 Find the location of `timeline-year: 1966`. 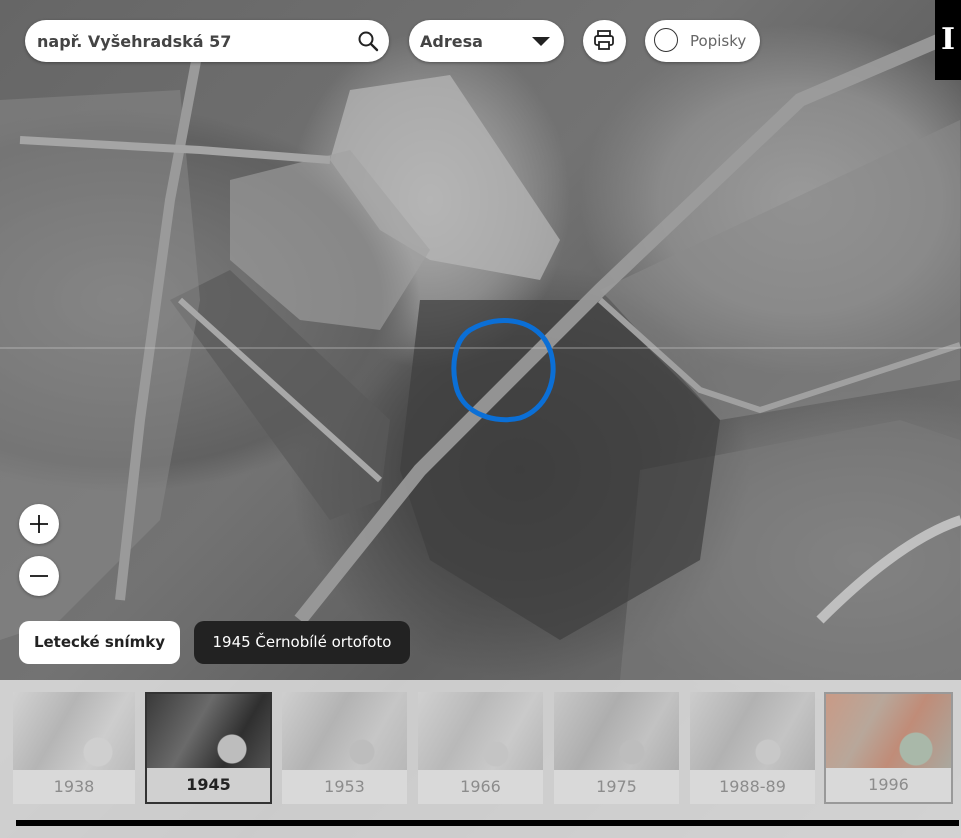

timeline-year: 1966 is located at coordinates (480, 787).